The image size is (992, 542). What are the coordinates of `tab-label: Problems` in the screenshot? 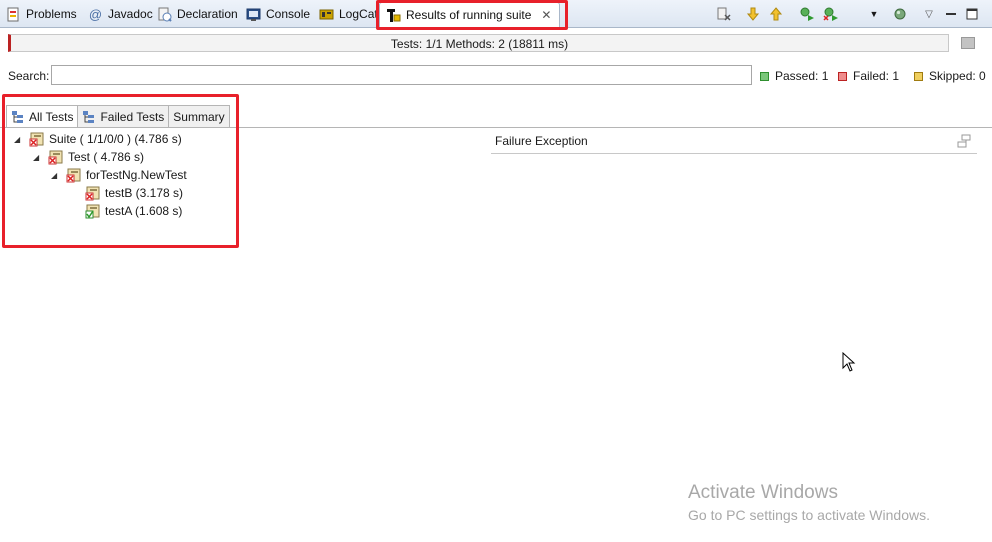 It's located at (51, 14).